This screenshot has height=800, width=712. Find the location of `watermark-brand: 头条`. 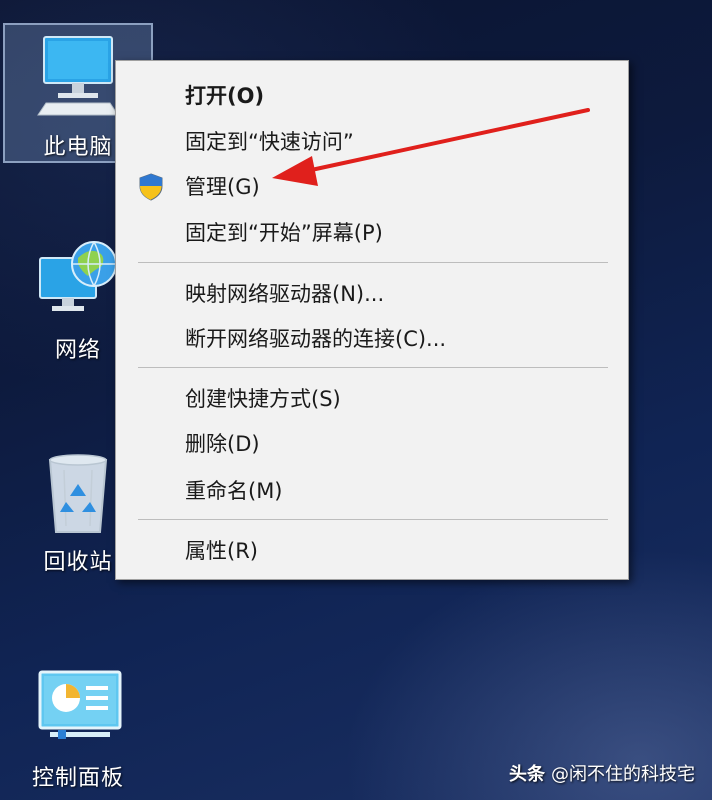

watermark-brand: 头条 is located at coordinates (527, 774).